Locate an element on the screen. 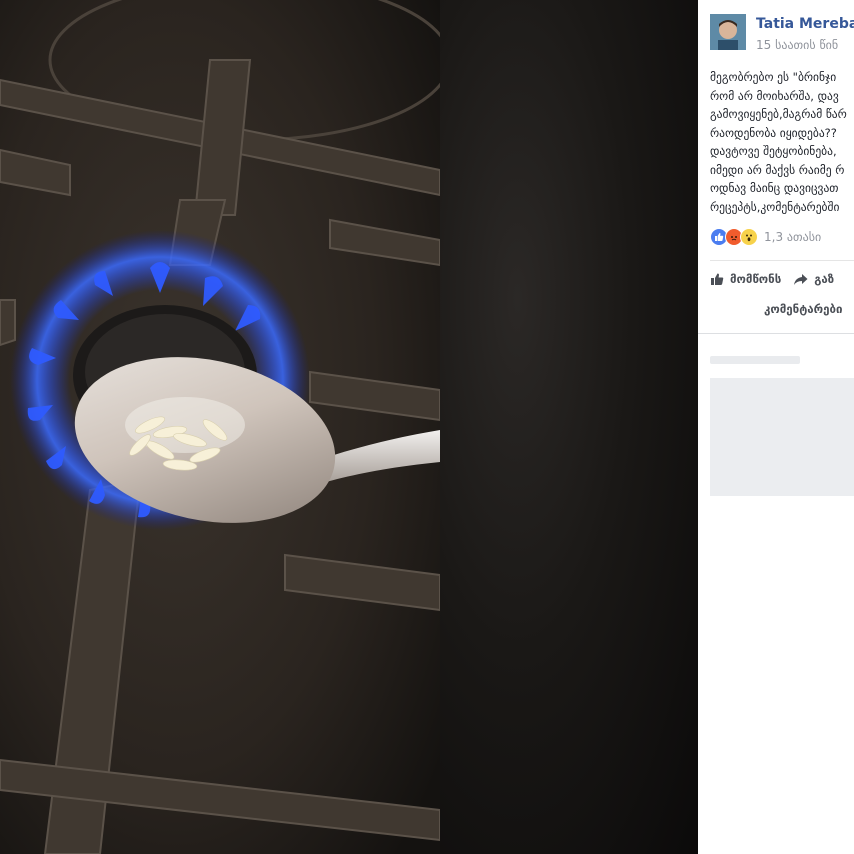 The image size is (854, 854). post-text-line: რეცეპტს,კომენტარებში is located at coordinates (775, 206).